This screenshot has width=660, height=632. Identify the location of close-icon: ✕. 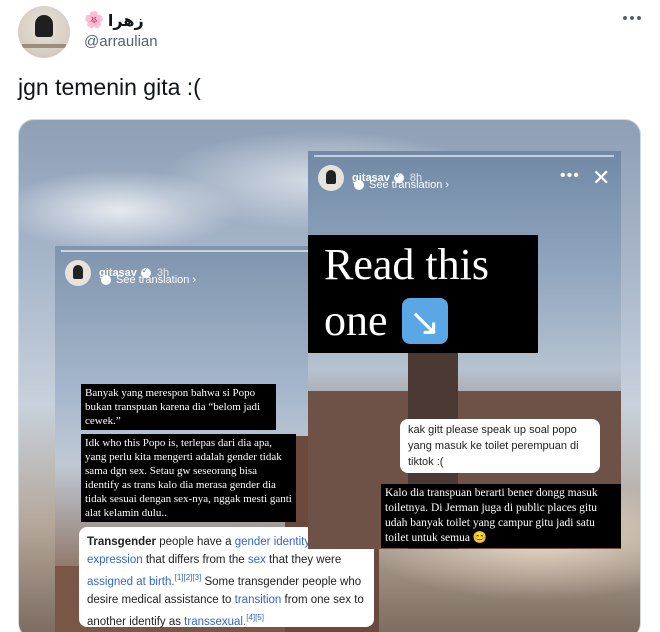
(601, 177).